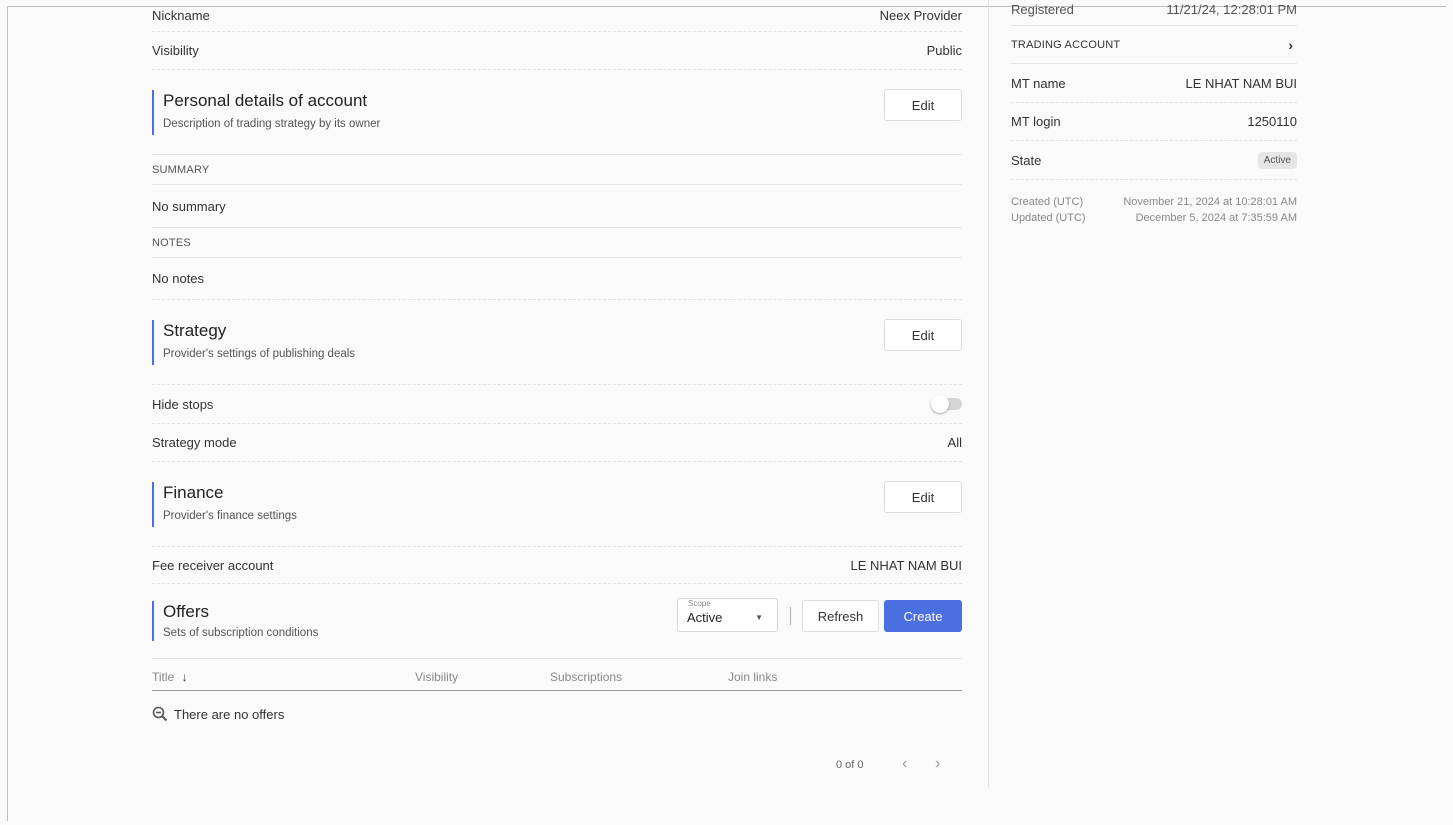  Describe the element at coordinates (229, 714) in the screenshot. I see `empty-text: There are no offers` at that location.